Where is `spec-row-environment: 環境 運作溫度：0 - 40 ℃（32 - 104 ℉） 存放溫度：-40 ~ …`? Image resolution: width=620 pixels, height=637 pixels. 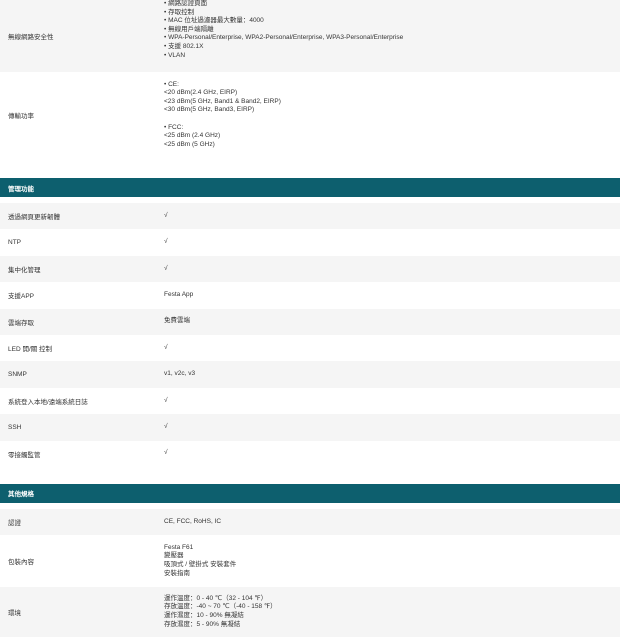
spec-row-environment: 環境 運作溫度：0 - 40 ℃（32 - 104 ℉） 存放溫度：-40 ~ … is located at coordinates (310, 611).